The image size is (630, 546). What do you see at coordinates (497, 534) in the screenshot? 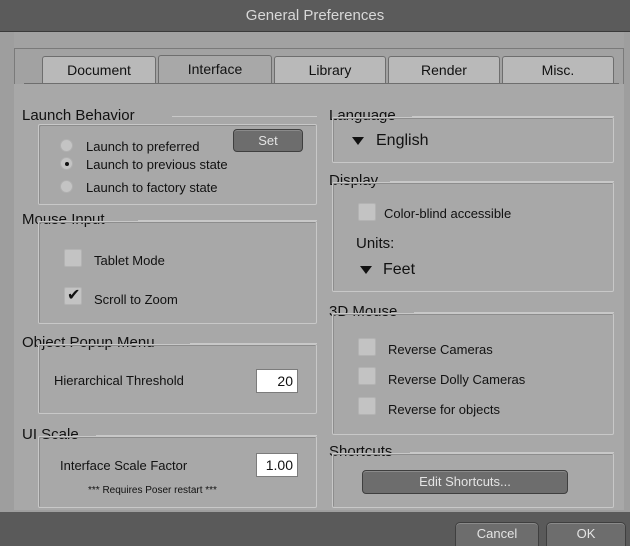
I see `cancel-button: Cancel` at bounding box center [497, 534].